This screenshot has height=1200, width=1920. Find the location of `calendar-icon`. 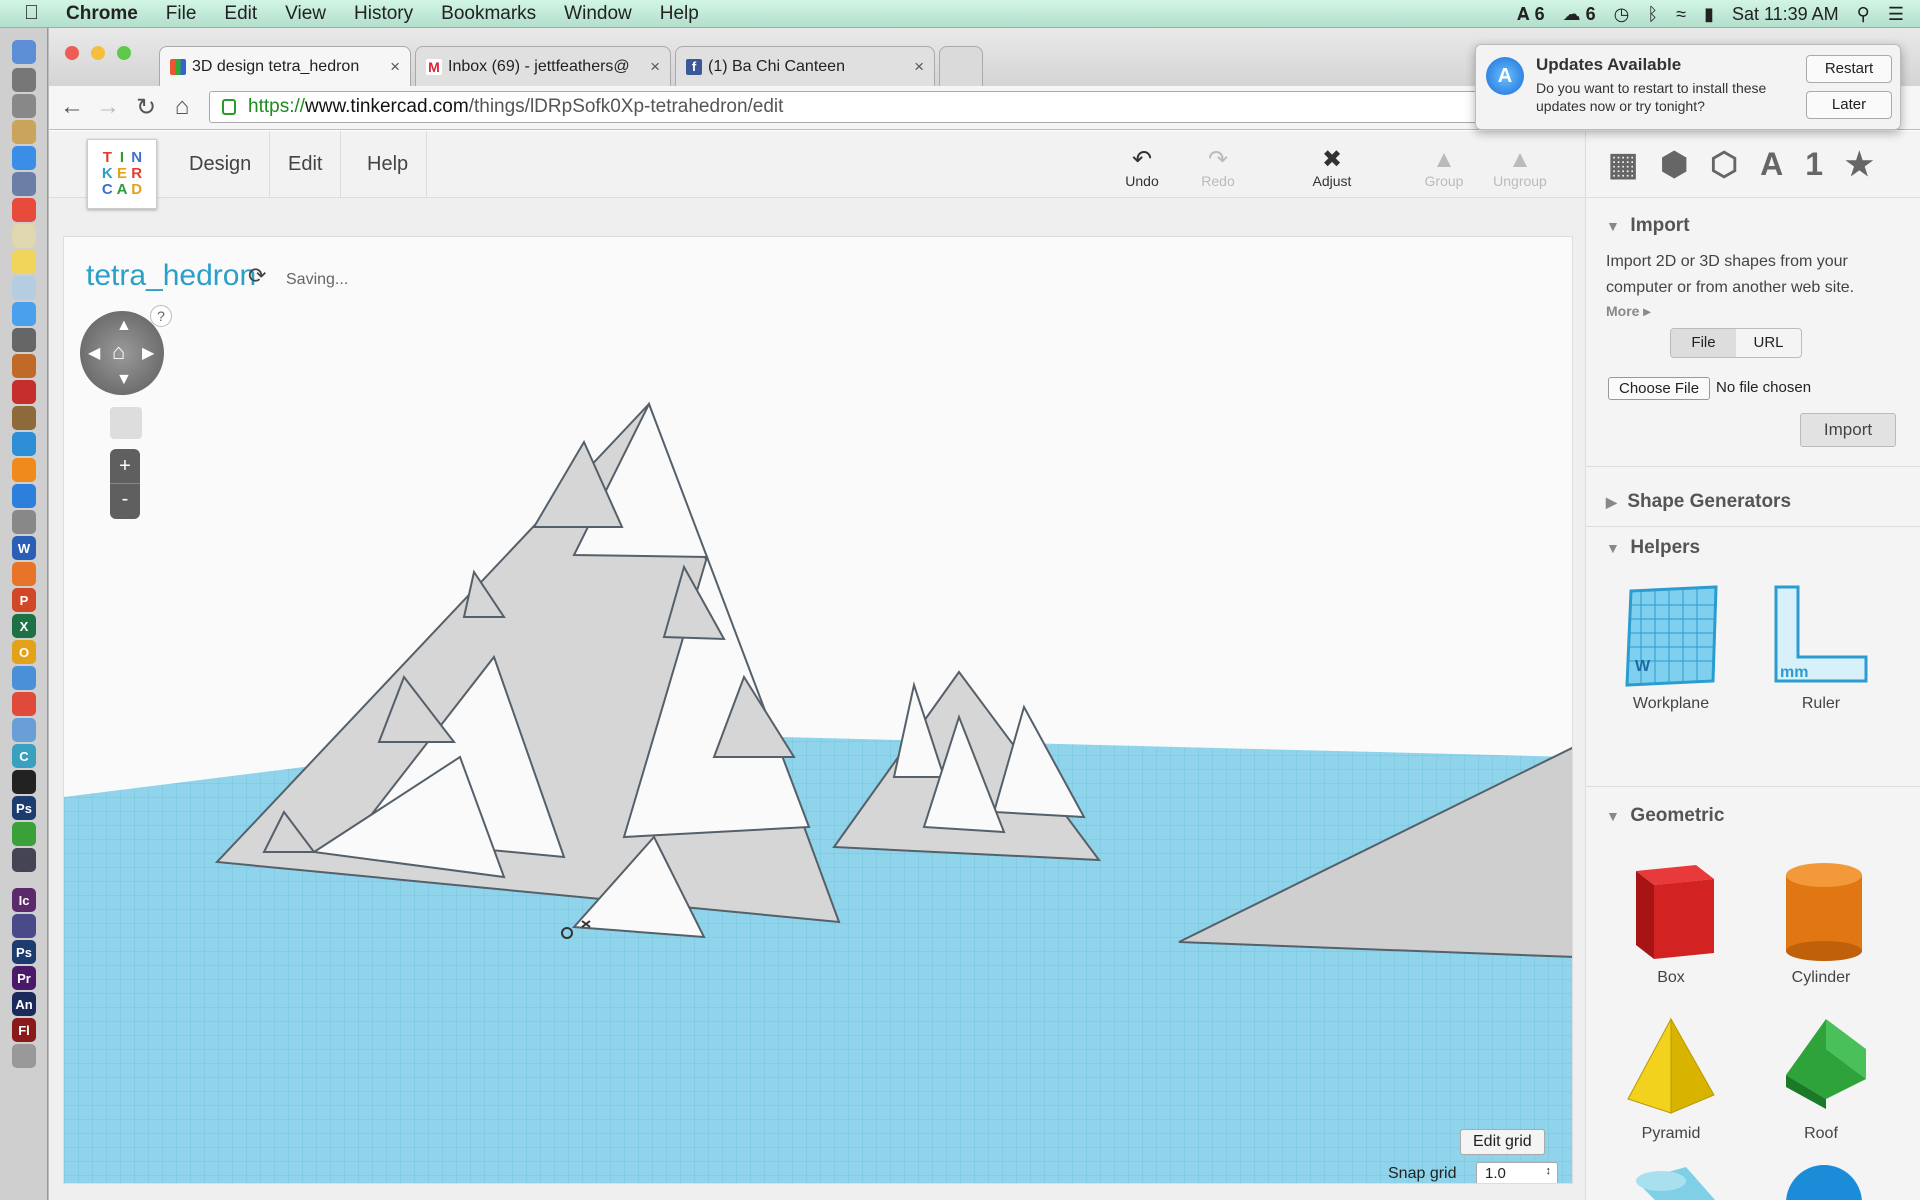

calendar-icon is located at coordinates (24, 210).